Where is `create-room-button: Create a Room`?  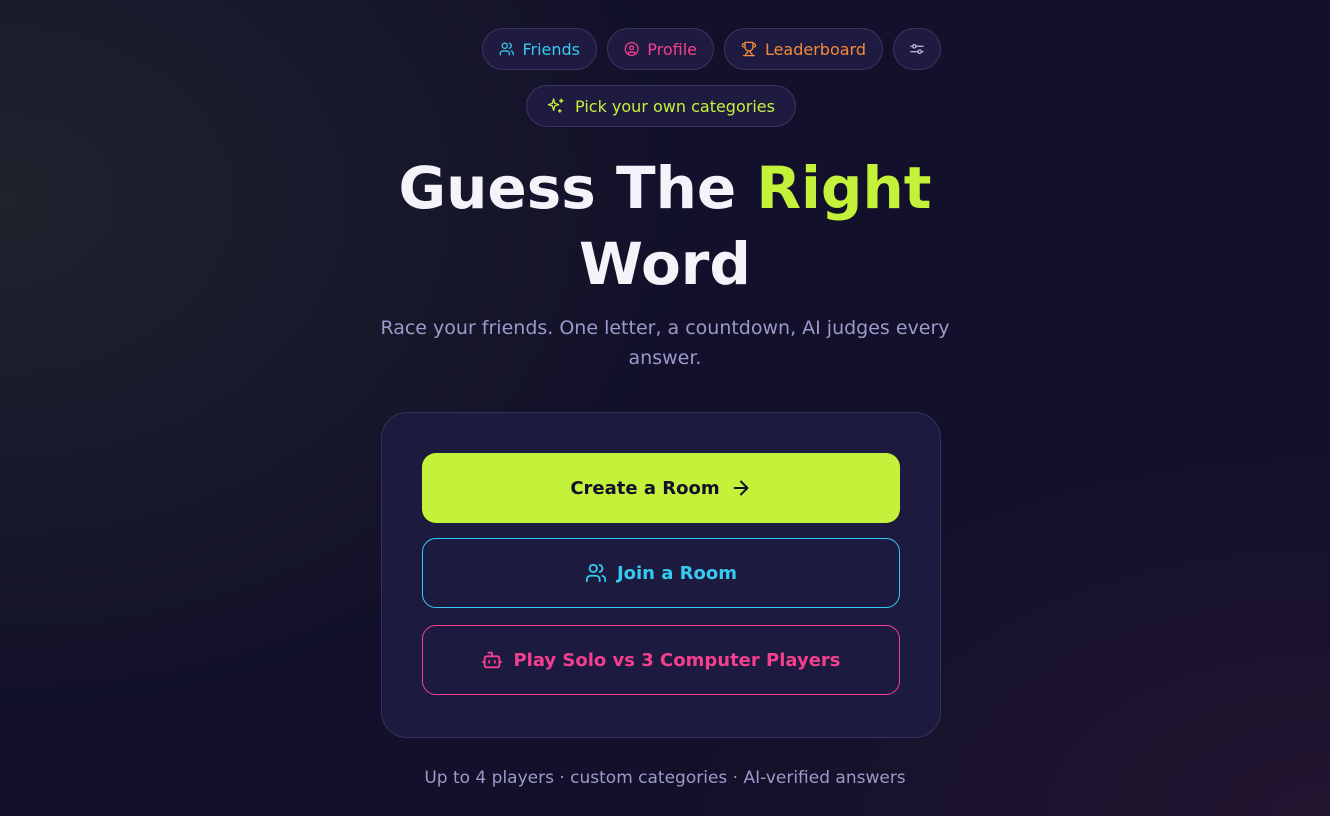
create-room-button: Create a Room is located at coordinates (661, 488).